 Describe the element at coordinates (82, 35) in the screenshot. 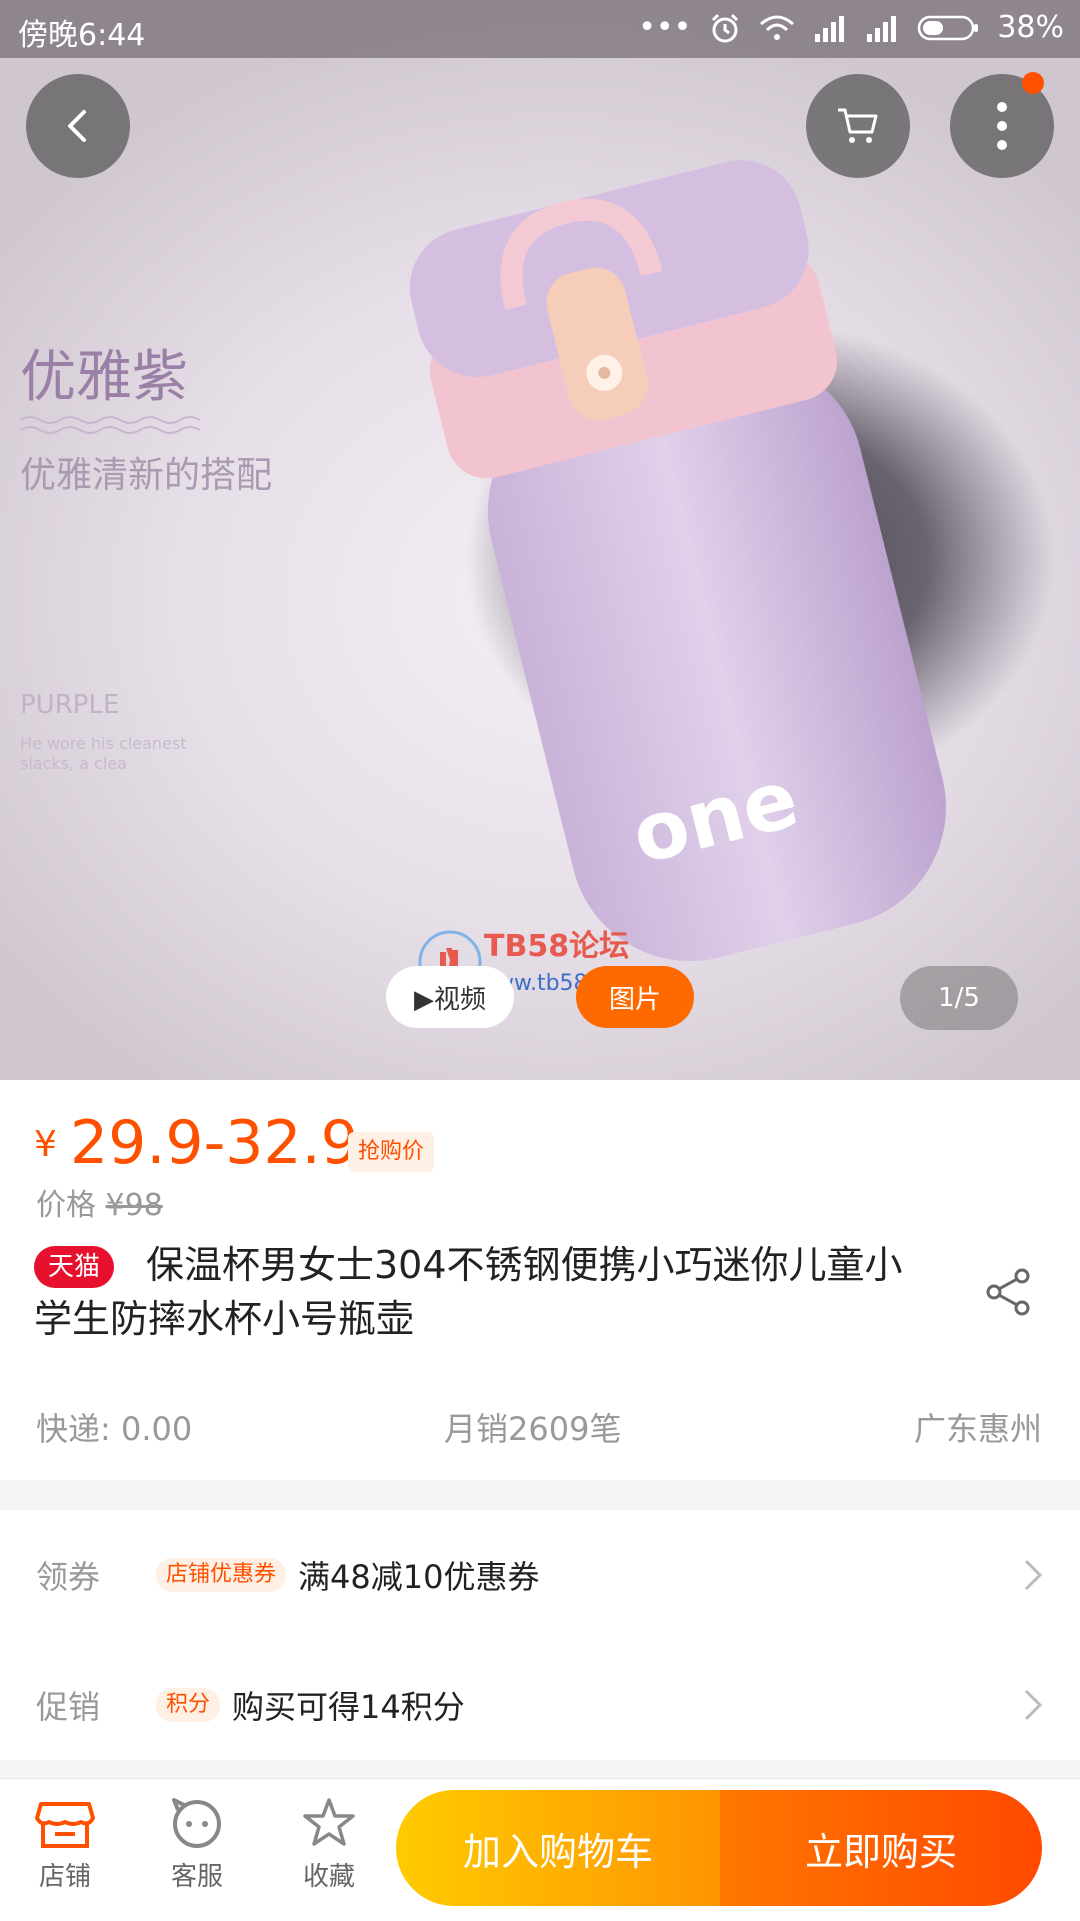

I see `status-time: 傍晚6:44` at that location.